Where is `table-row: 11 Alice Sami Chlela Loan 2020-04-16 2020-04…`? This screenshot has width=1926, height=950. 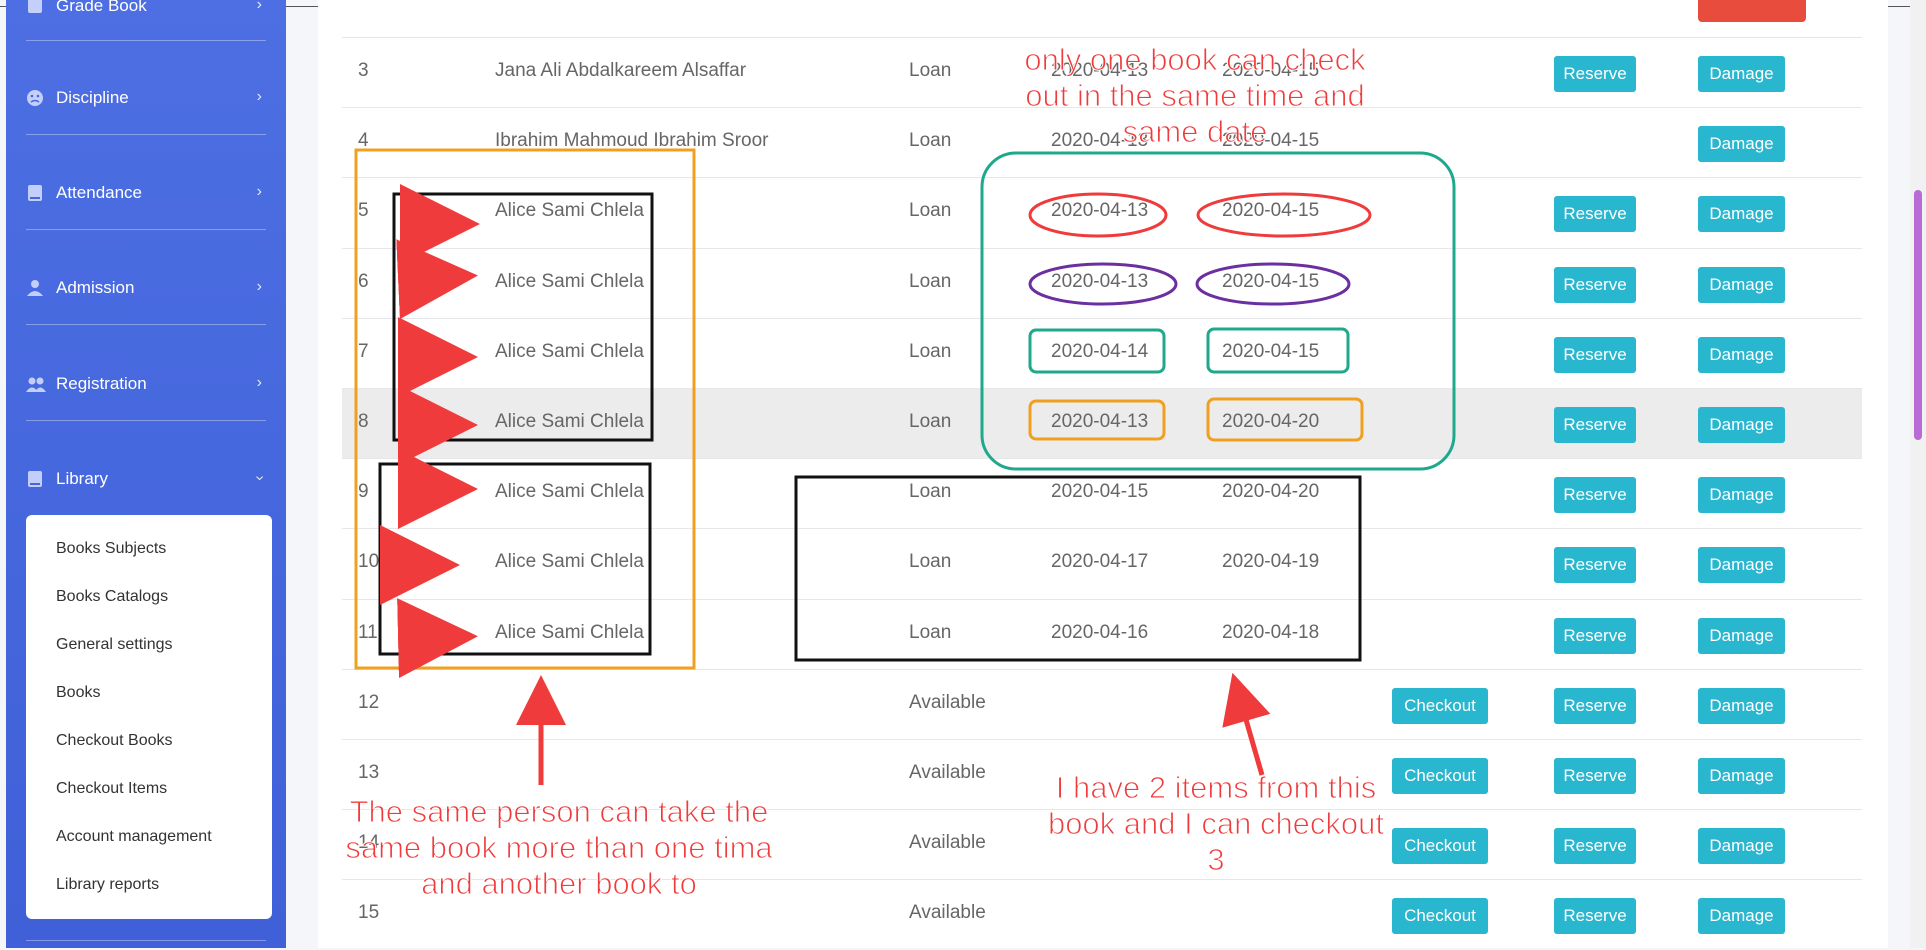 table-row: 11 Alice Sami Chlela Loan 2020-04-16 2020-04… is located at coordinates (1102, 634).